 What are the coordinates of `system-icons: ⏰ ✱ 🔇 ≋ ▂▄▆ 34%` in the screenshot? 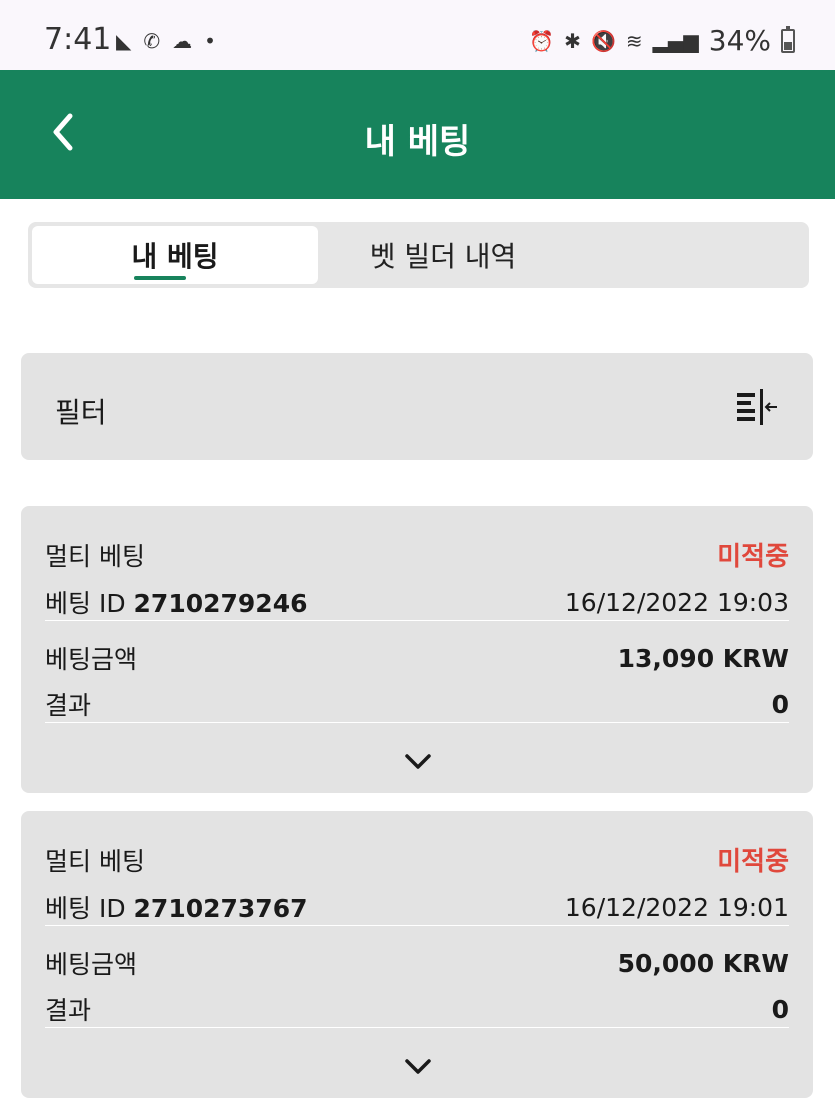 It's located at (662, 40).